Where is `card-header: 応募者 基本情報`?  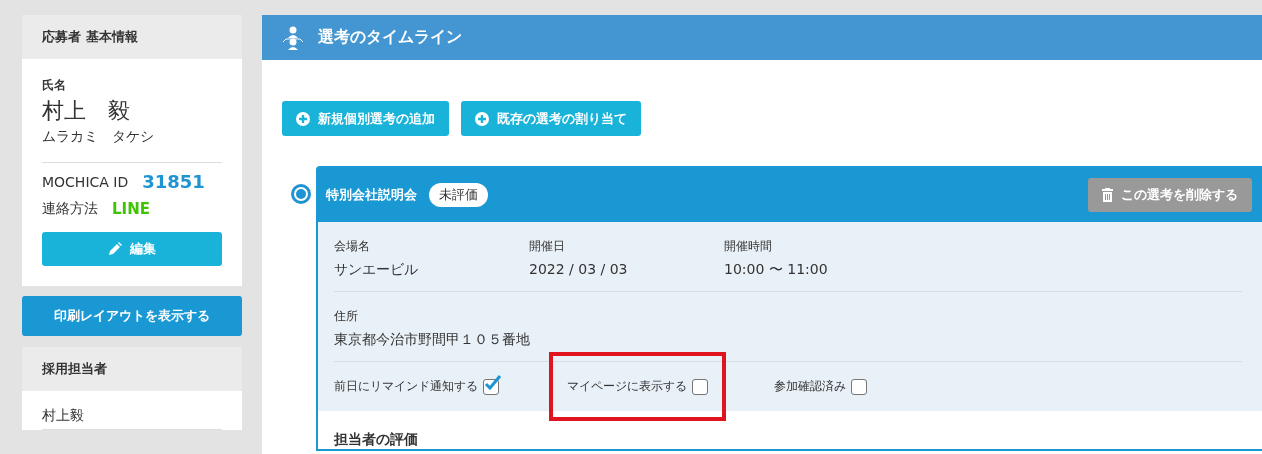 card-header: 応募者 基本情報 is located at coordinates (132, 37).